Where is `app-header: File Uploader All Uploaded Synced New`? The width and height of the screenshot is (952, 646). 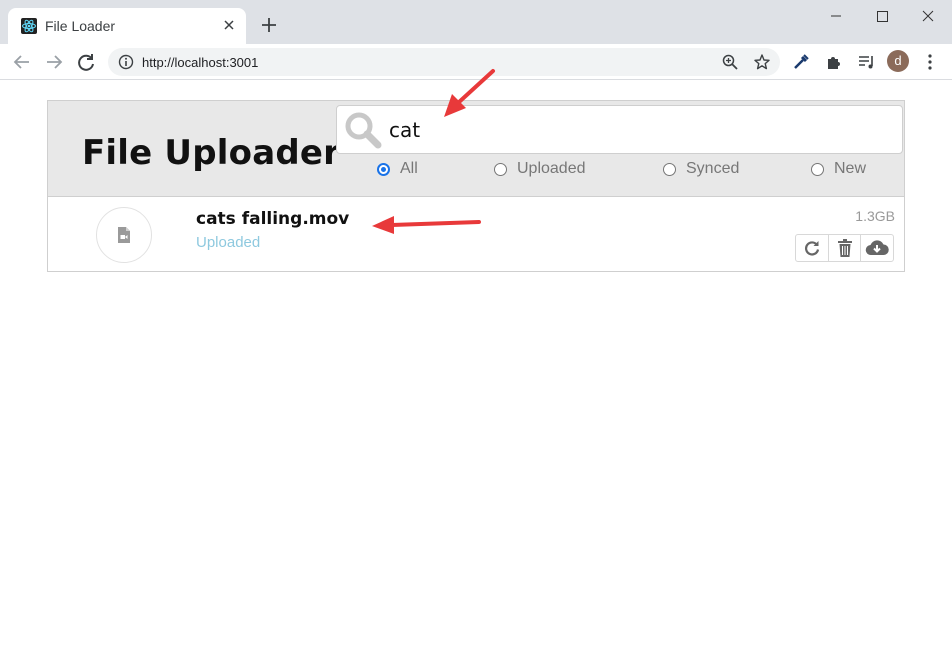
app-header: File Uploader All Uploaded Synced New is located at coordinates (476, 149).